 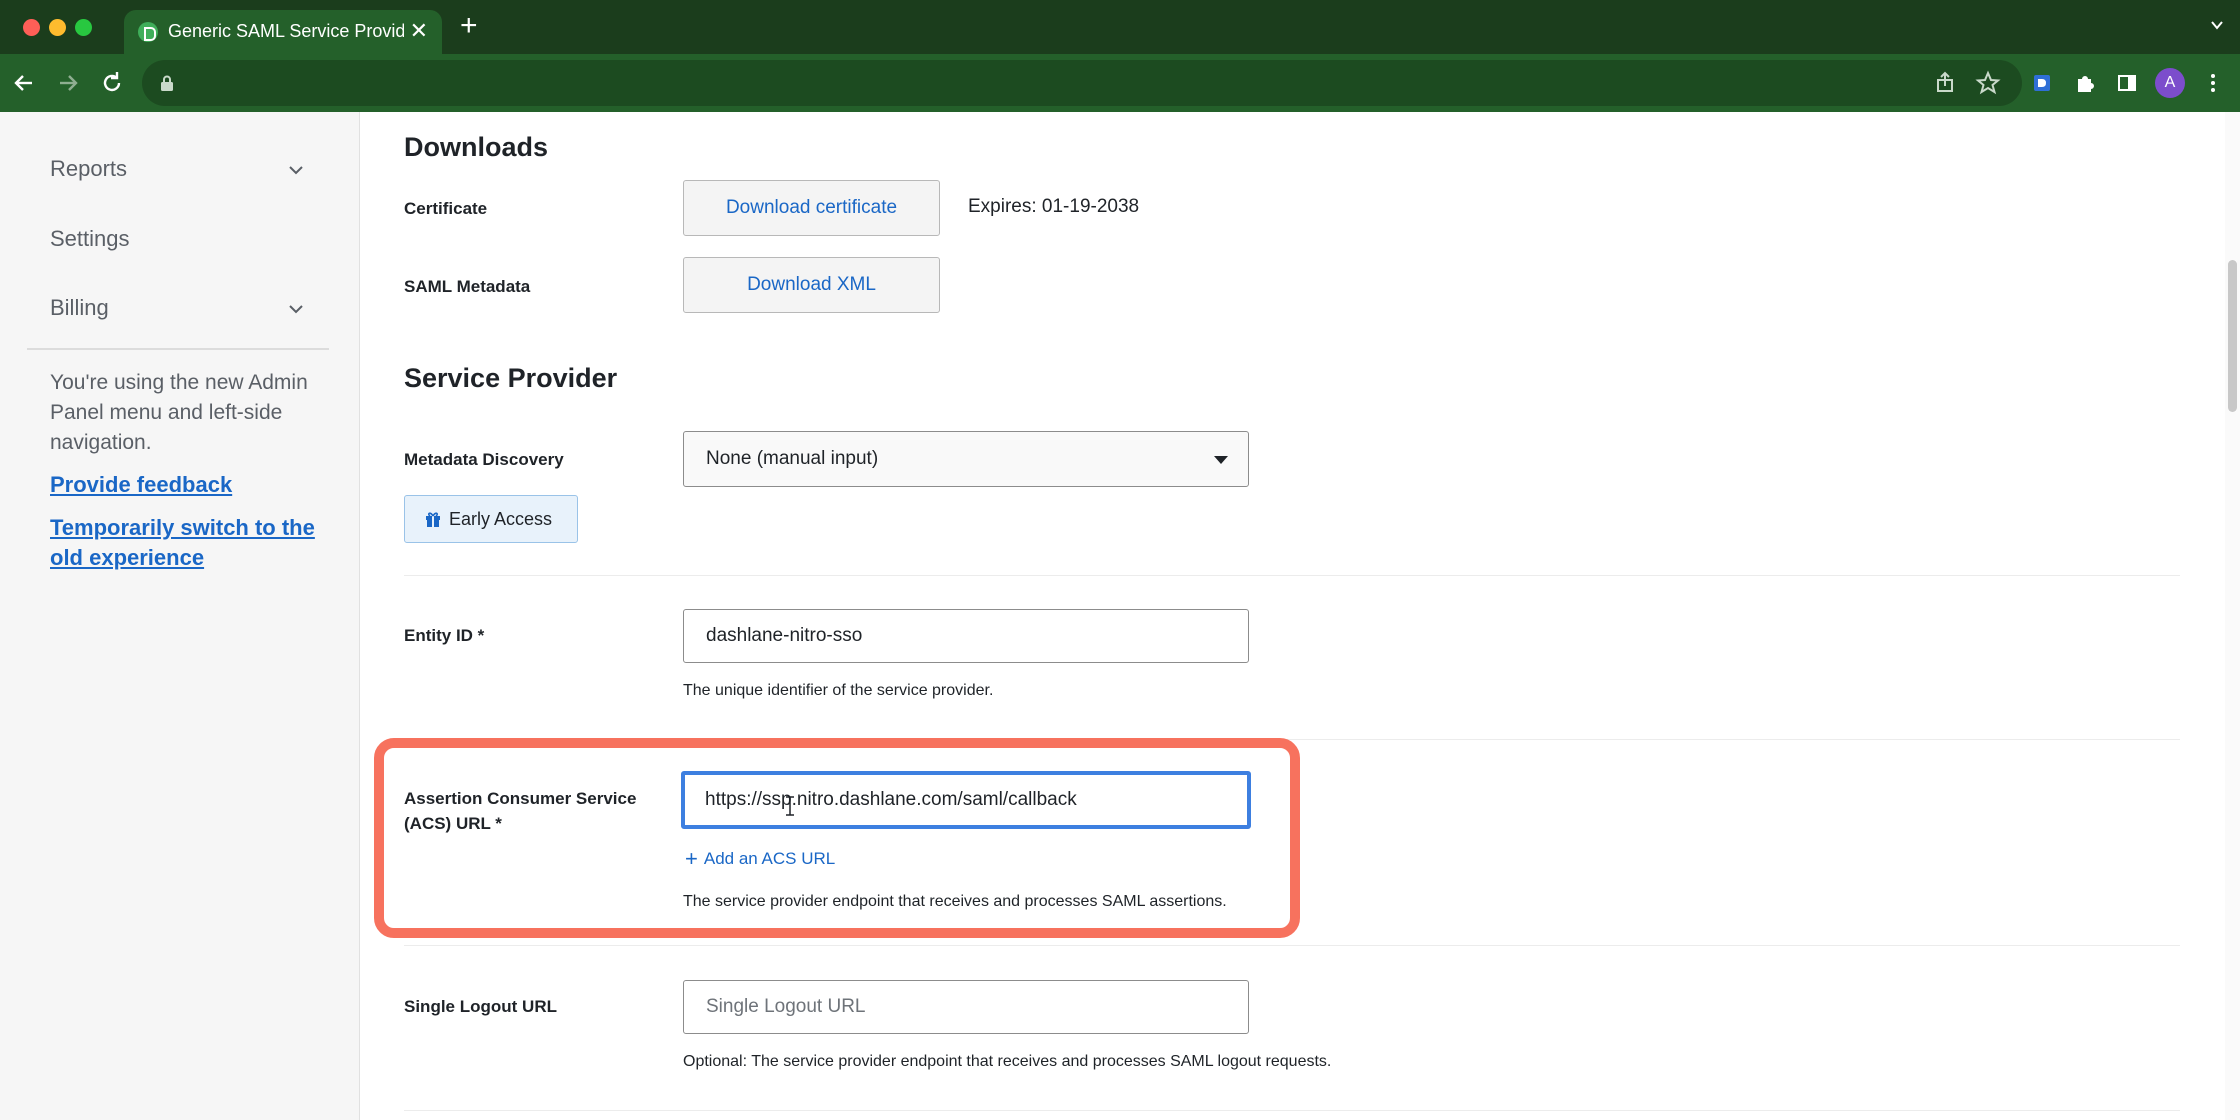 What do you see at coordinates (57, 27) in the screenshot?
I see `minimize-window-button` at bounding box center [57, 27].